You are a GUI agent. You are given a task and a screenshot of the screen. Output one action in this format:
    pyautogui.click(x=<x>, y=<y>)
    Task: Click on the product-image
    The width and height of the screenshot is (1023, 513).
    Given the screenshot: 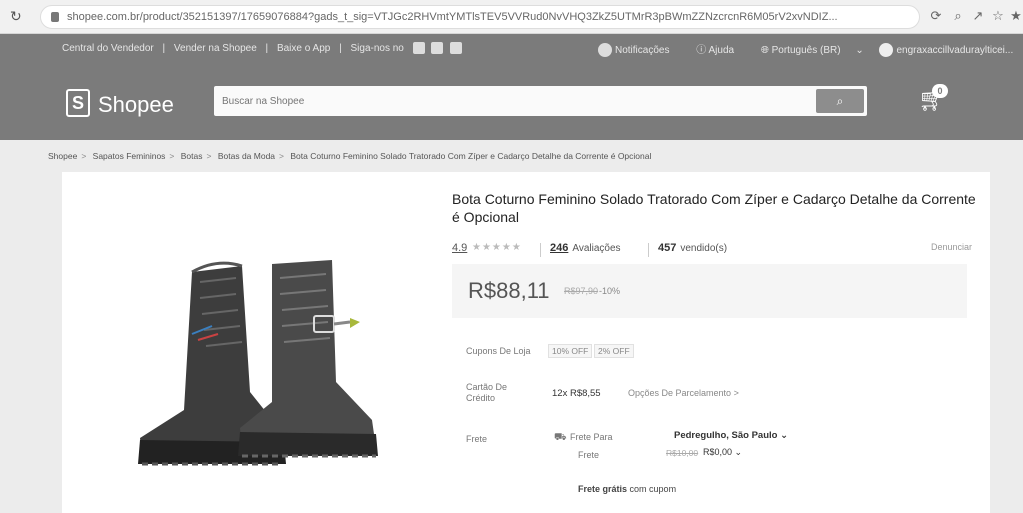 What is the action you would take?
    pyautogui.click(x=272, y=362)
    